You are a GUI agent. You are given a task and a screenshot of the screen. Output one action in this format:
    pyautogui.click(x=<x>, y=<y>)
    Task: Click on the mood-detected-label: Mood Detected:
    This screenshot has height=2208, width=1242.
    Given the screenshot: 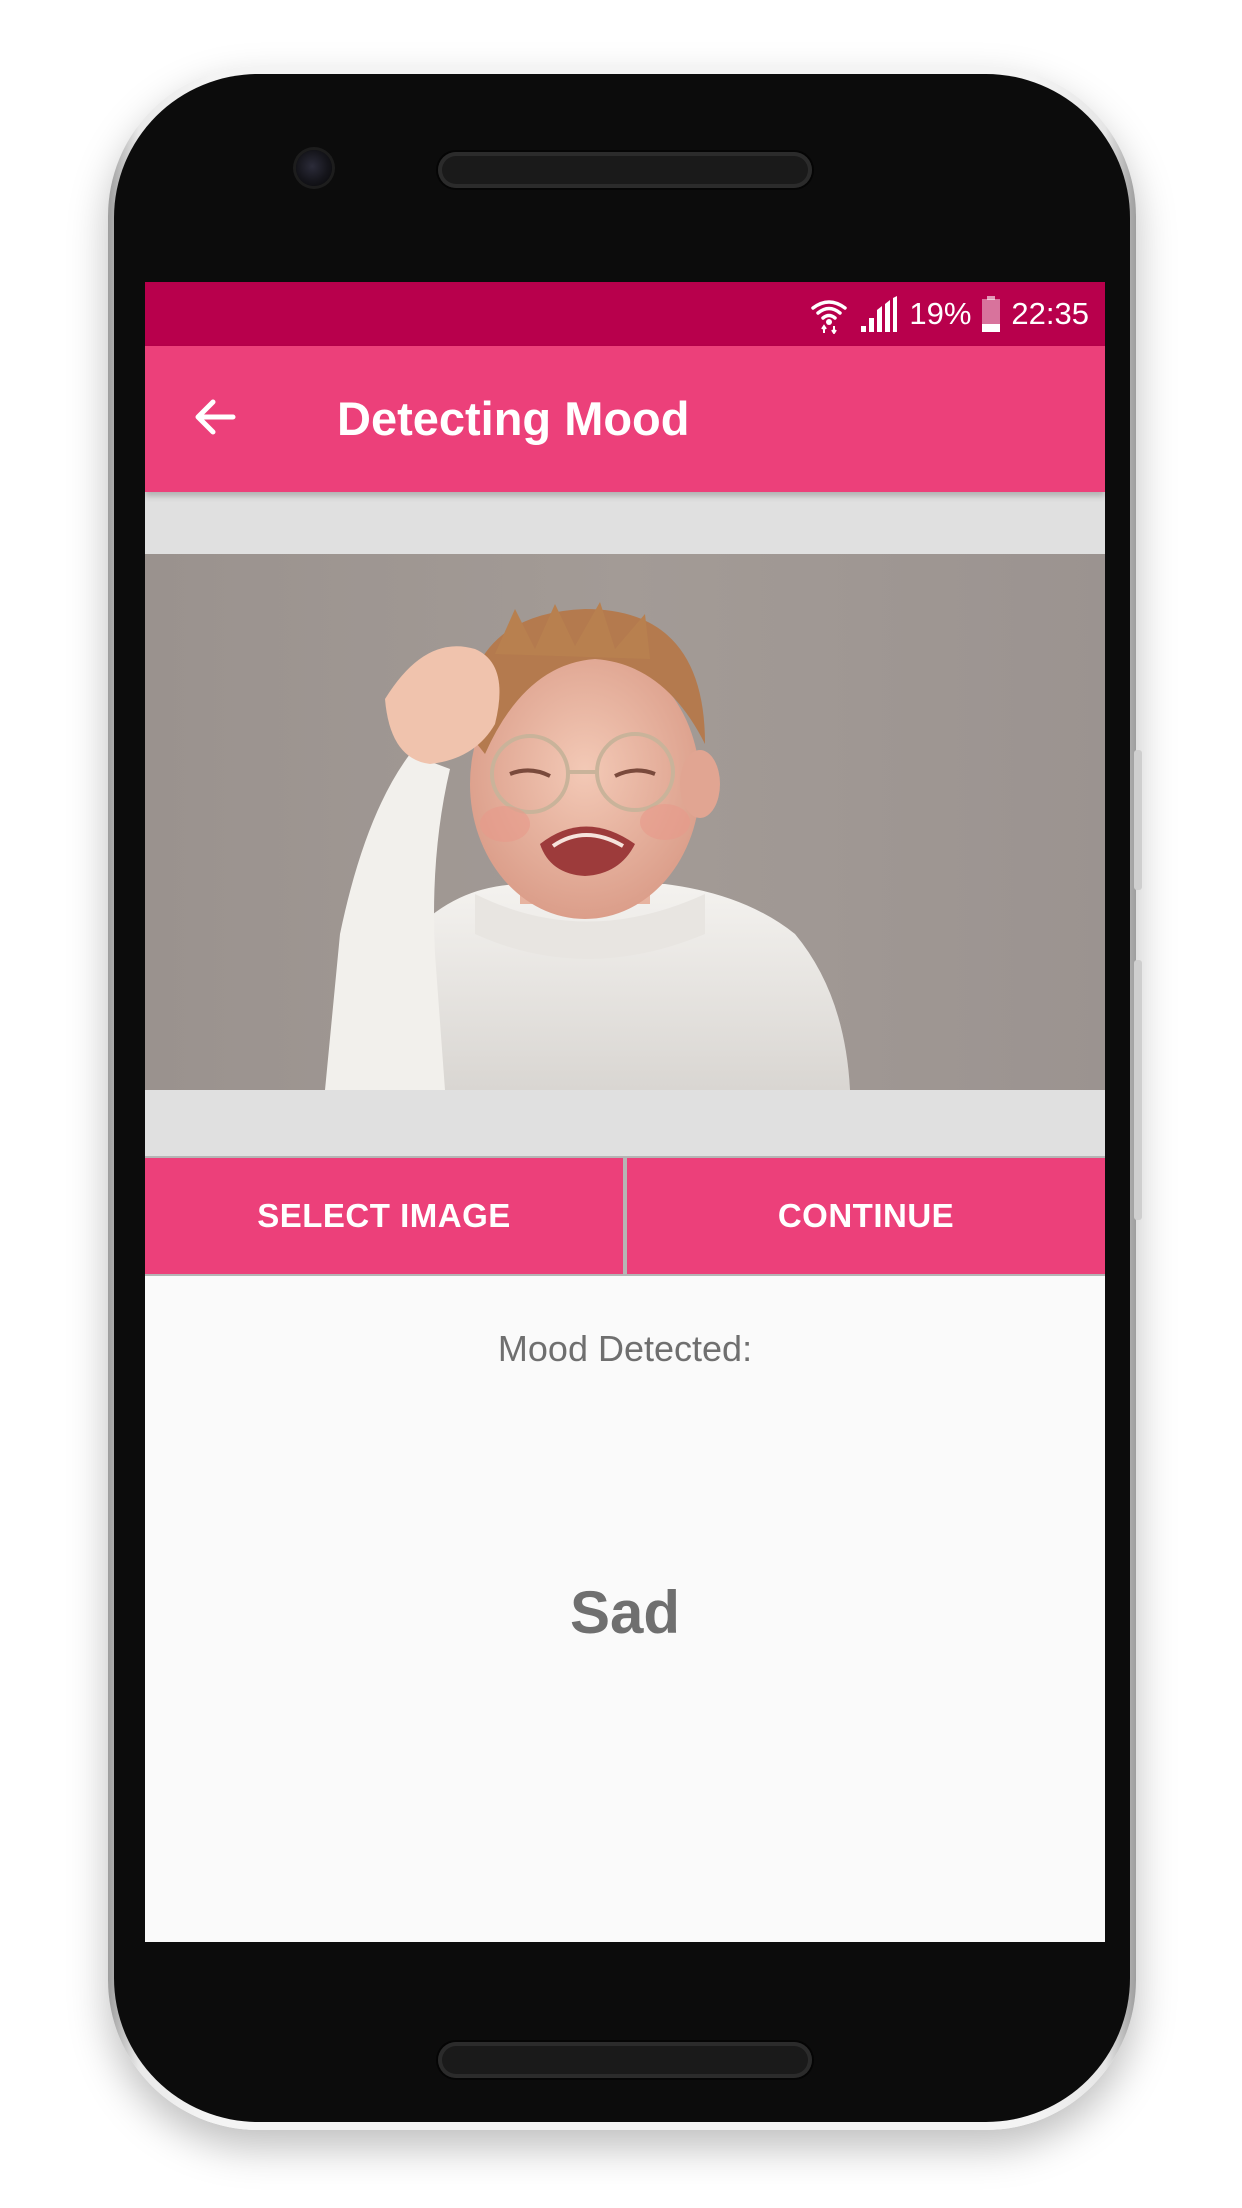 What is the action you would take?
    pyautogui.click(x=625, y=1348)
    